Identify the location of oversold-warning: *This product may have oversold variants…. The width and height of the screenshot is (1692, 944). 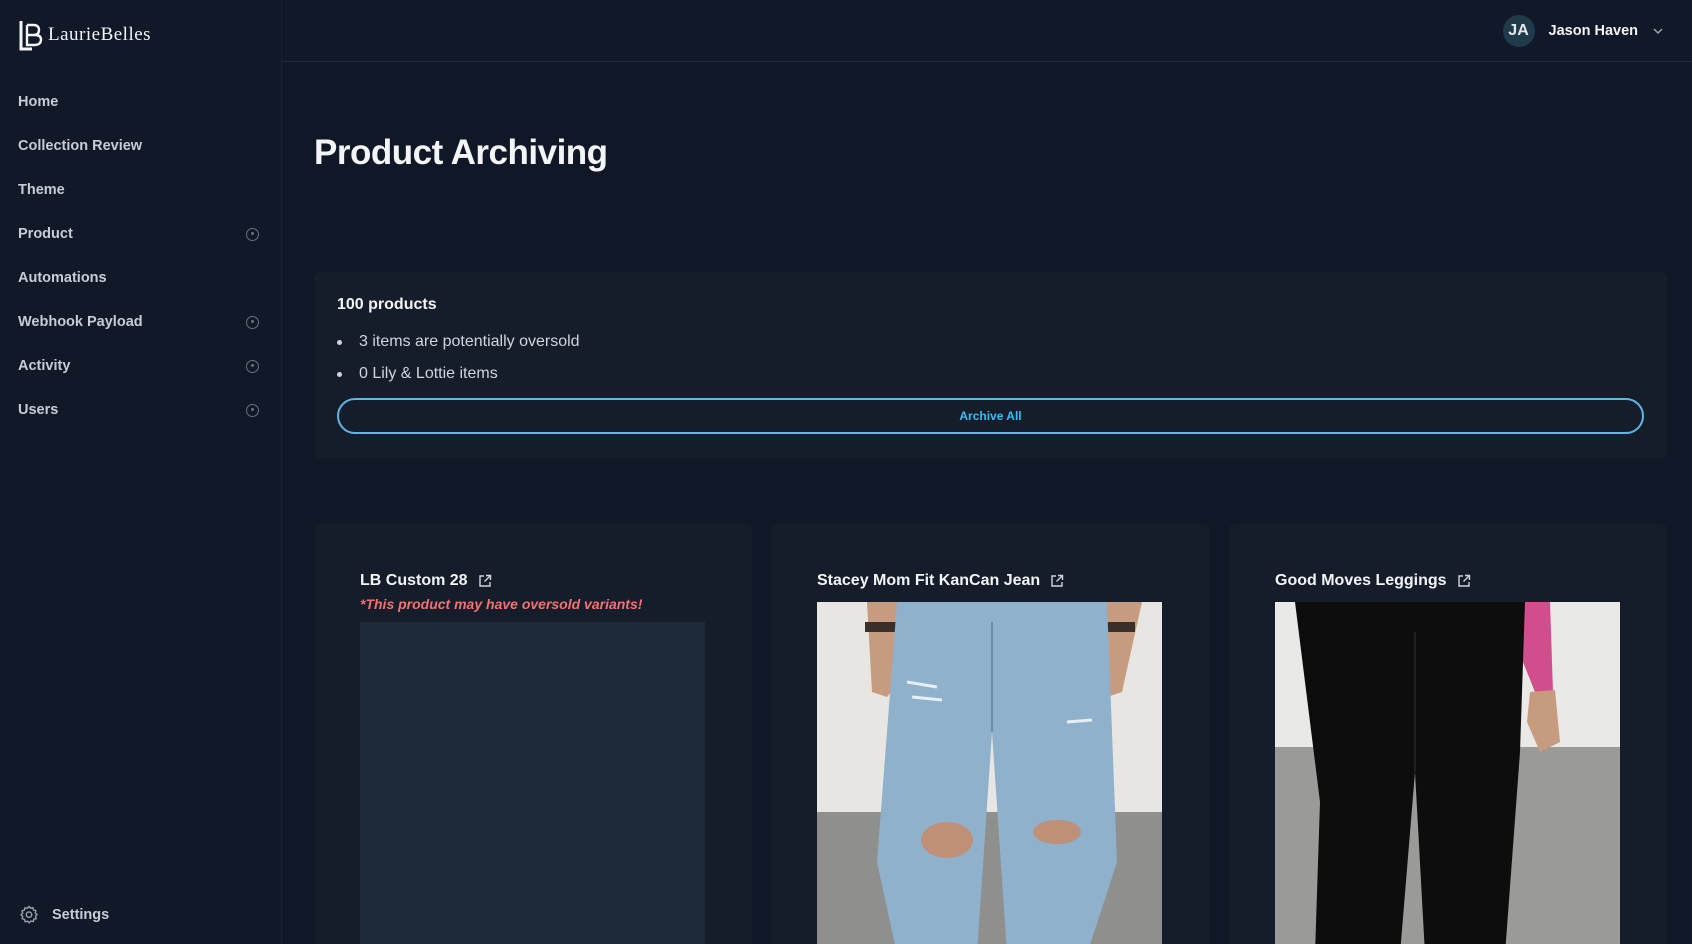
(501, 604).